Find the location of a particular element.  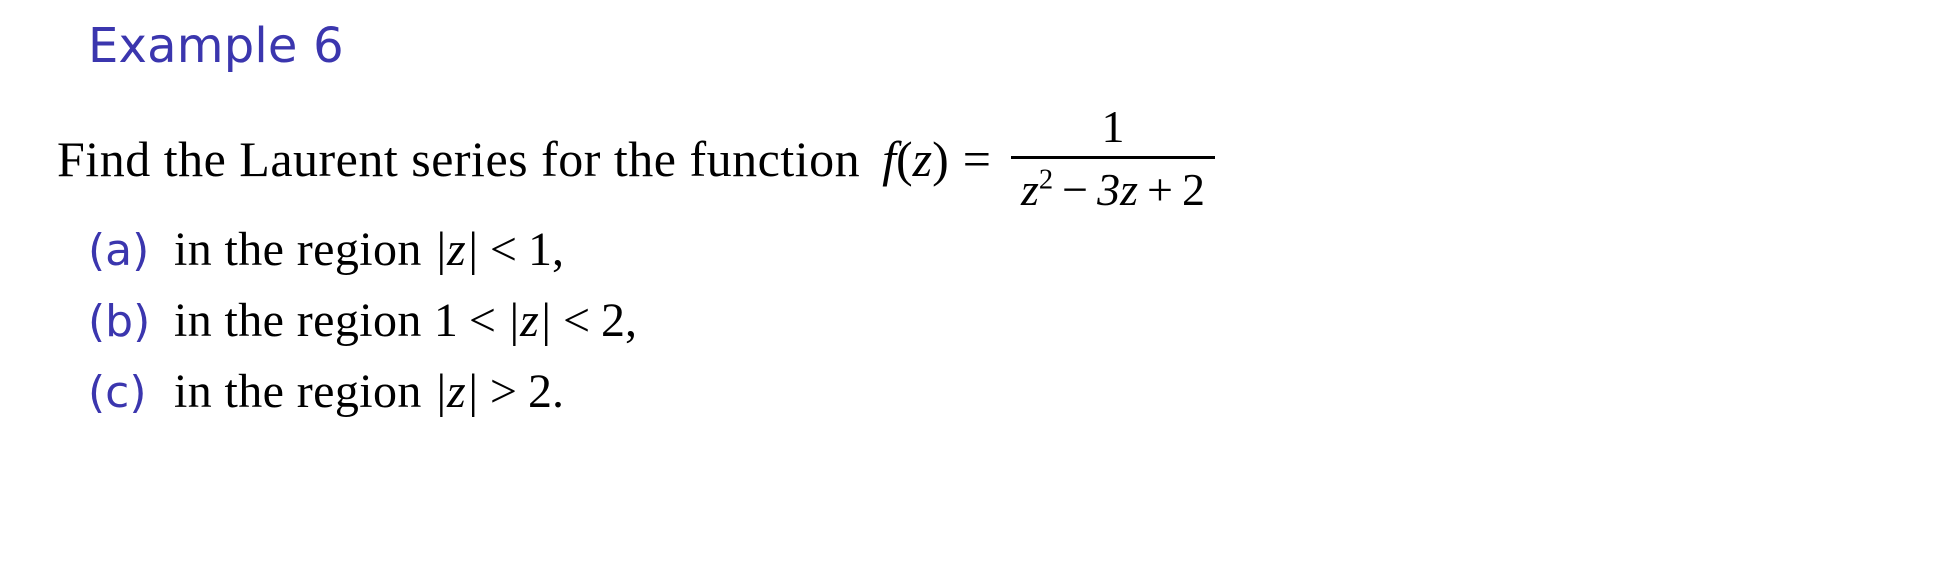

region-modulus-b: |z| is located at coordinates (529, 320).